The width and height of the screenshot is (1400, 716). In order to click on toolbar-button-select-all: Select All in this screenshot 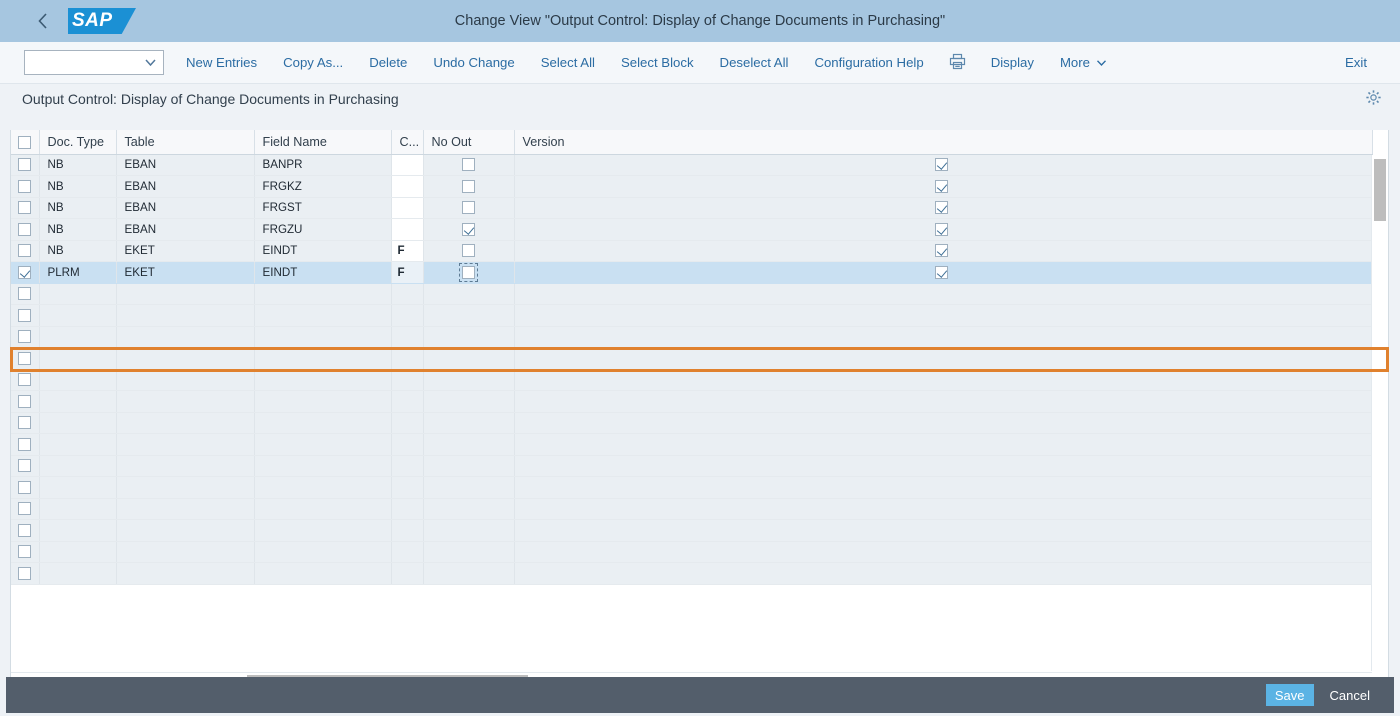, I will do `click(568, 63)`.